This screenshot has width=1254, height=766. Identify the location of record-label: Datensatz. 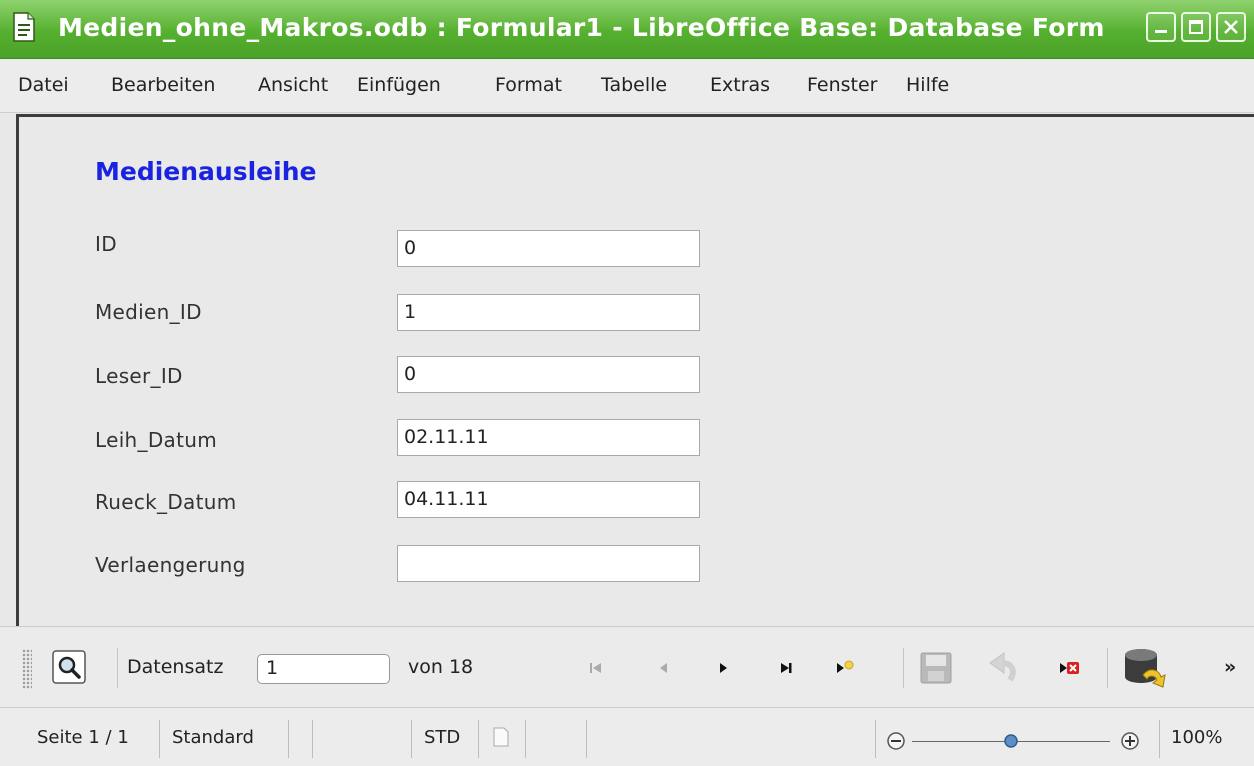
(175, 667).